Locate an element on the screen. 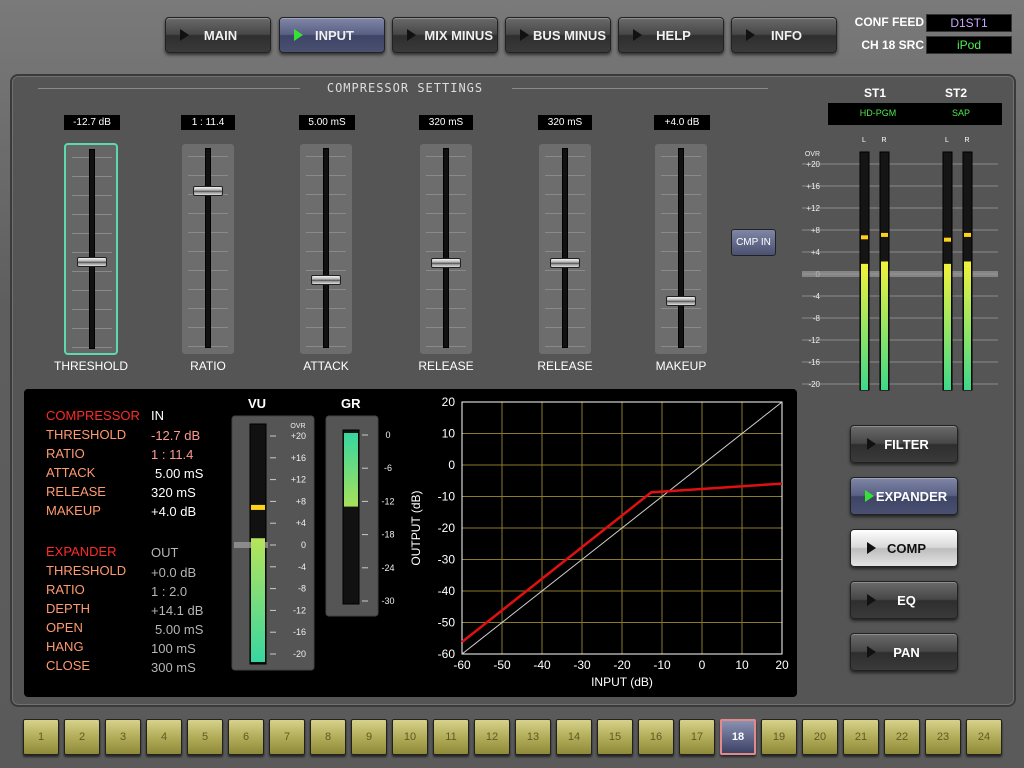 Image resolution: width=1024 pixels, height=768 pixels. channel-button-8: 8 is located at coordinates (328, 737).